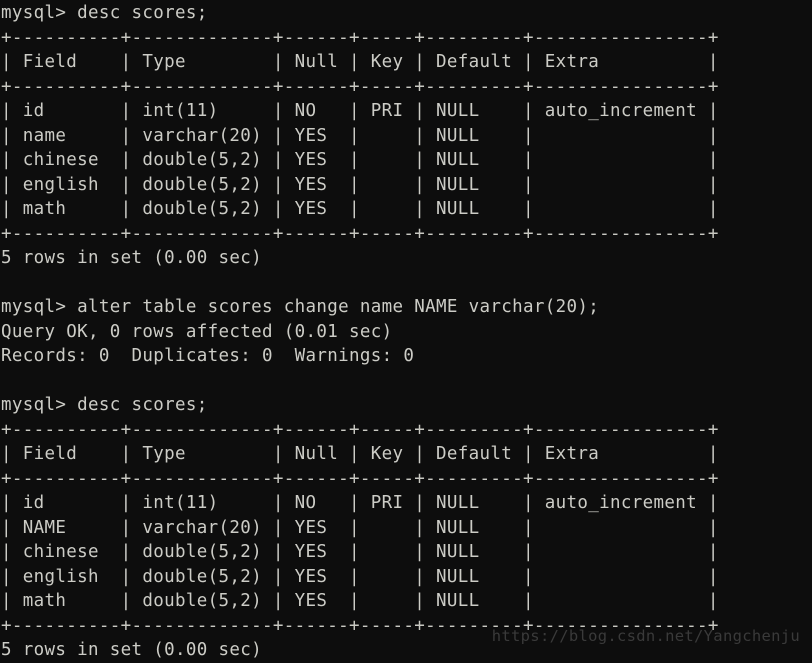 The image size is (812, 663). I want to click on terminal-line: Query OK, 0 rows affected (0.01 sec), so click(197, 331).